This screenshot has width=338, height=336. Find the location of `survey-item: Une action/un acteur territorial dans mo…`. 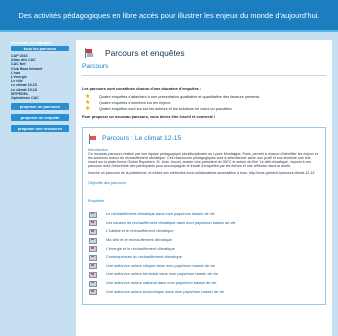

survey-item: Une action/un acteur territorial dans mo… is located at coordinates (204, 274).